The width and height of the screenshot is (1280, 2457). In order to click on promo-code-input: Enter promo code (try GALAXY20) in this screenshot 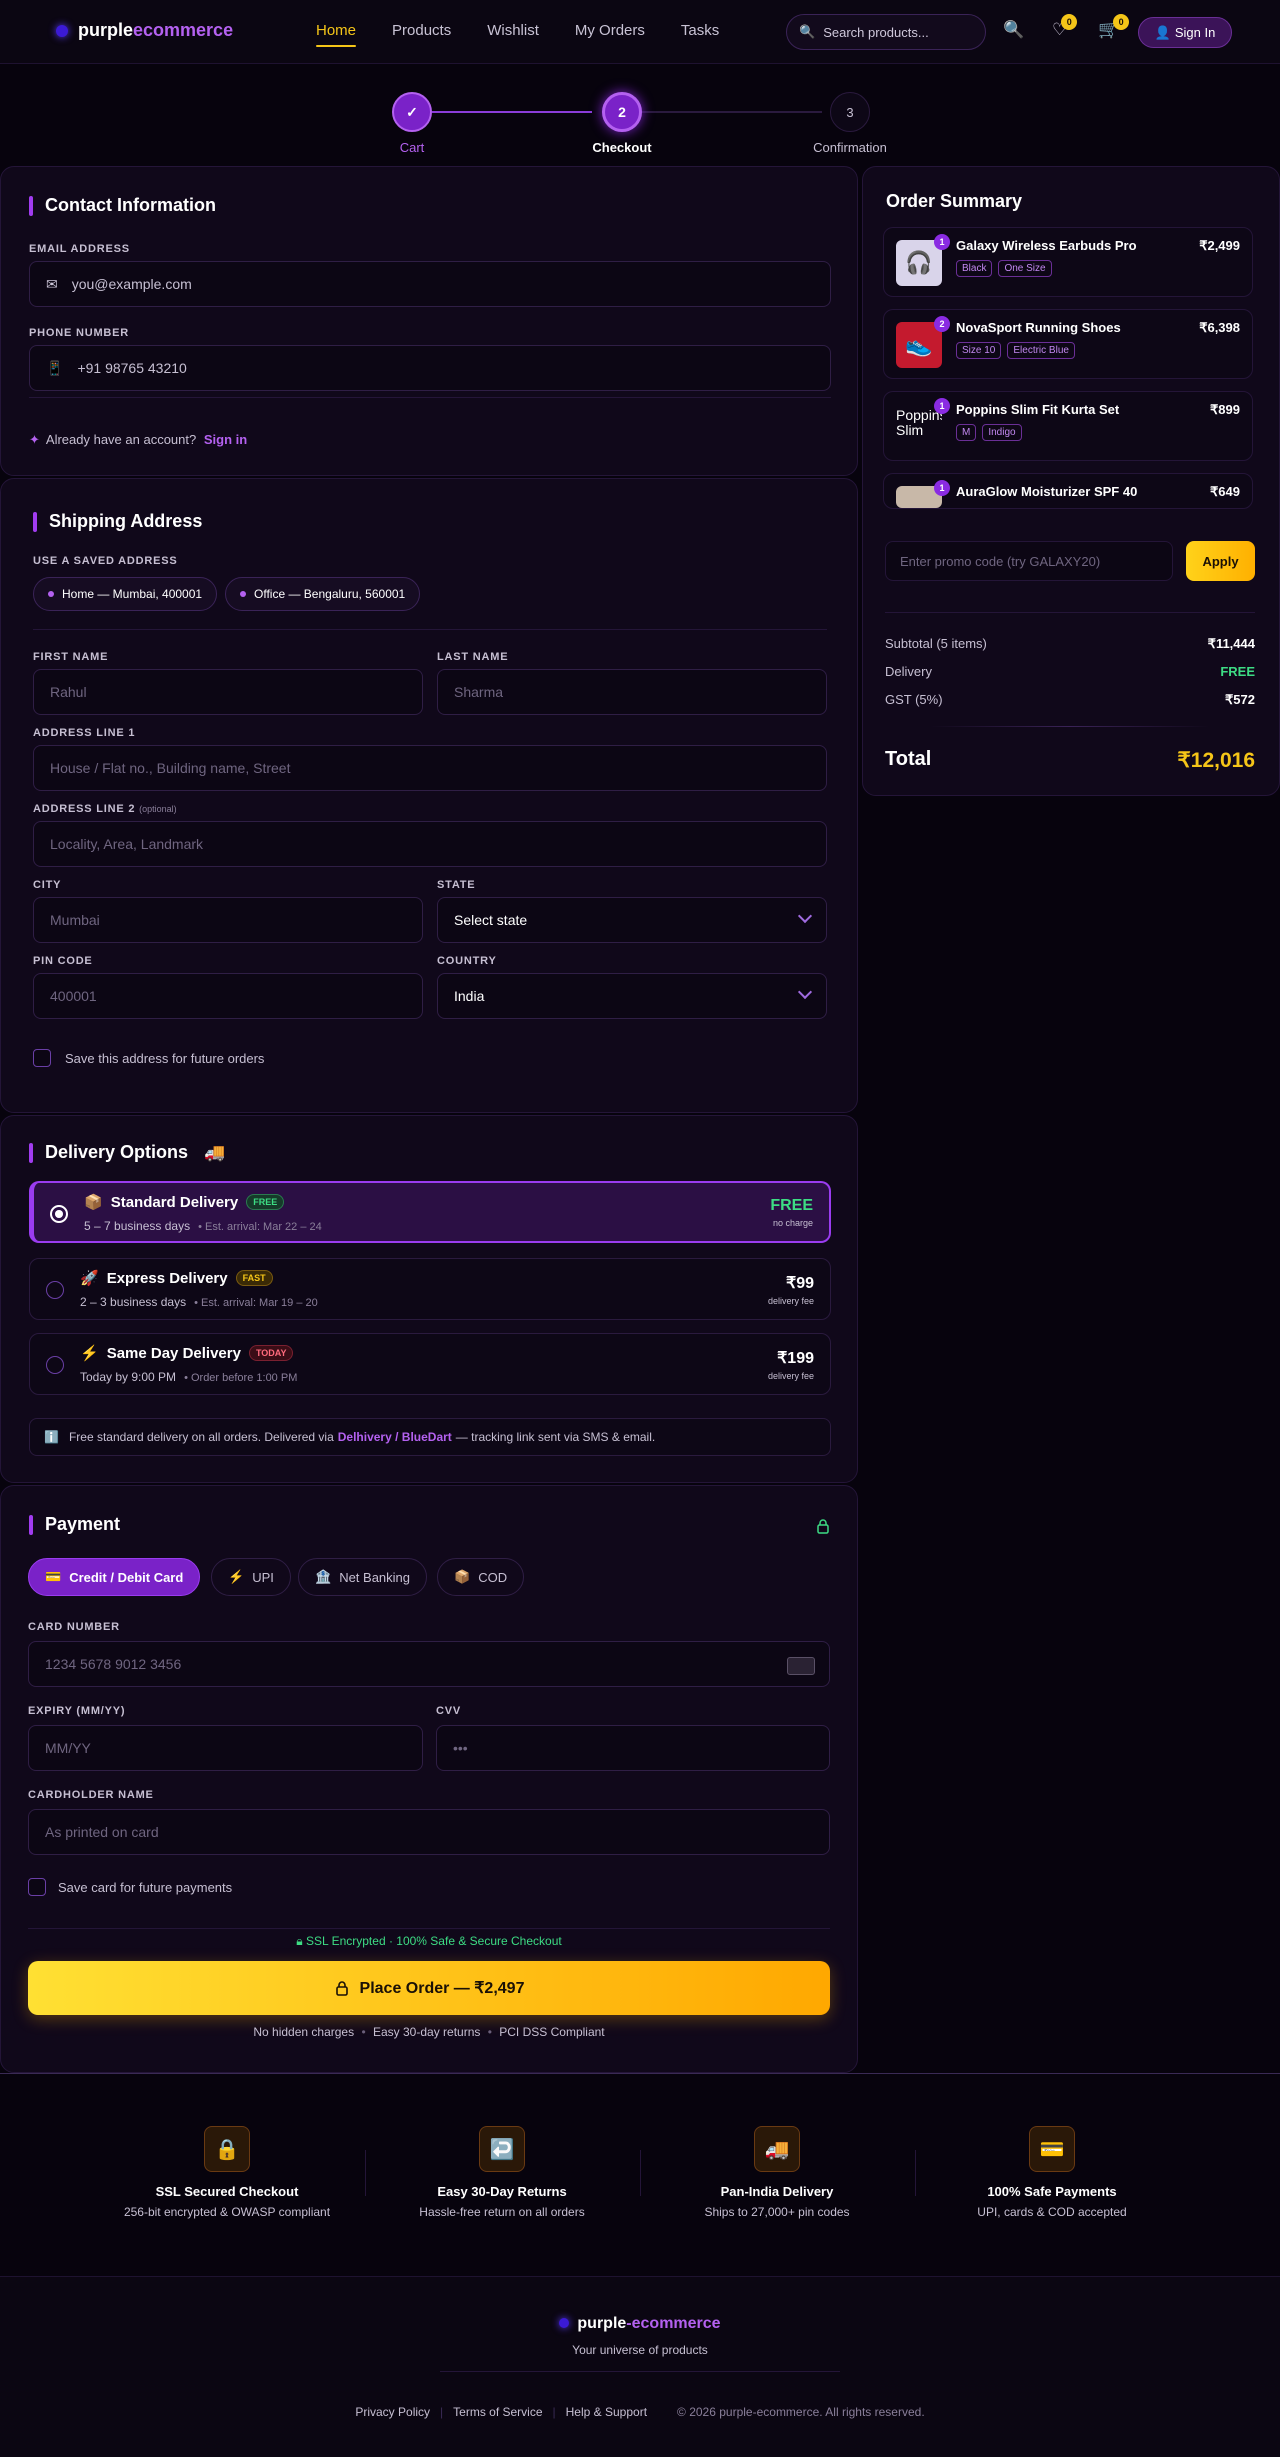, I will do `click(1029, 561)`.